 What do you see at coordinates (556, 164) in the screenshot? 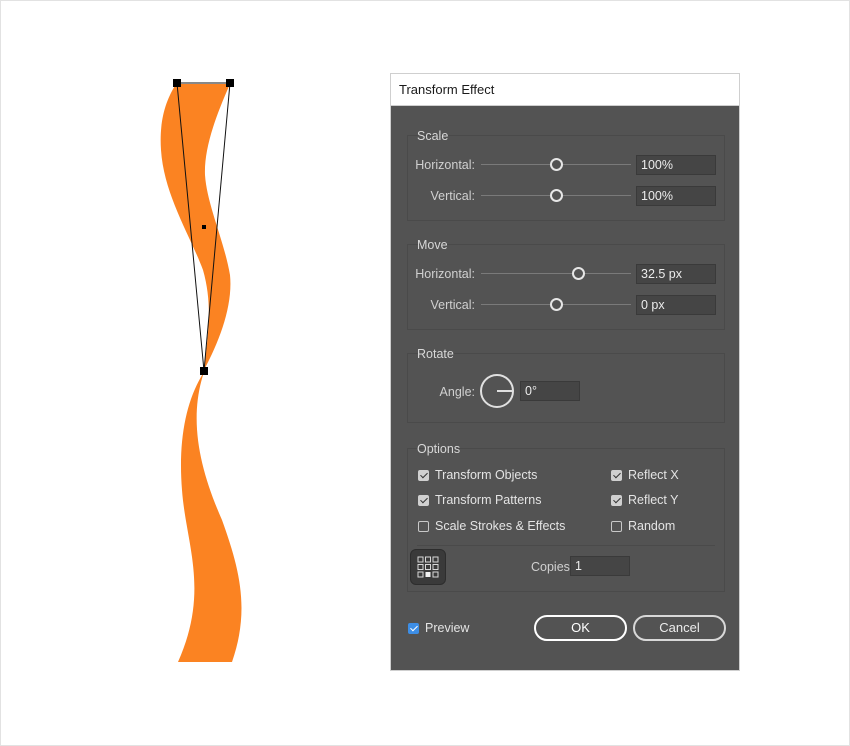
I see `scale-horizontal-knob` at bounding box center [556, 164].